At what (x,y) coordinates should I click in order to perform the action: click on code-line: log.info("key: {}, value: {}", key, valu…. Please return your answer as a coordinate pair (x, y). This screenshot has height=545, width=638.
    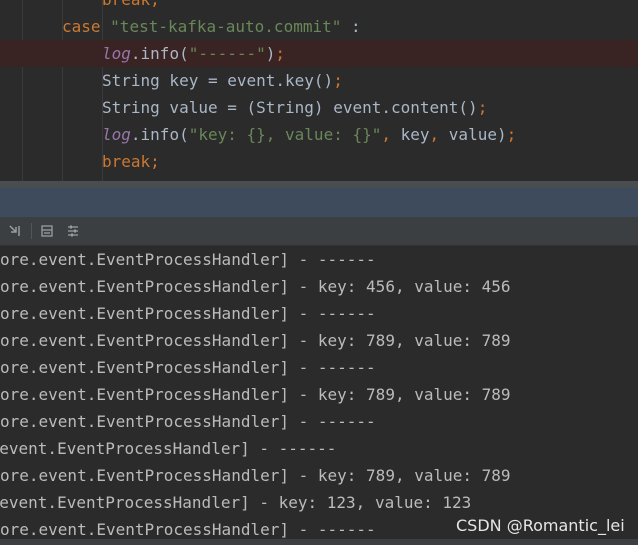
    Looking at the image, I should click on (319, 134).